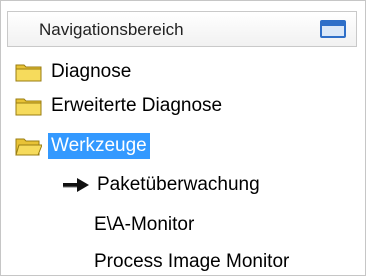 Image resolution: width=366 pixels, height=277 pixels. I want to click on tree-item-erweiterte-diagnose: Erweiterte Diagnose, so click(120, 106).